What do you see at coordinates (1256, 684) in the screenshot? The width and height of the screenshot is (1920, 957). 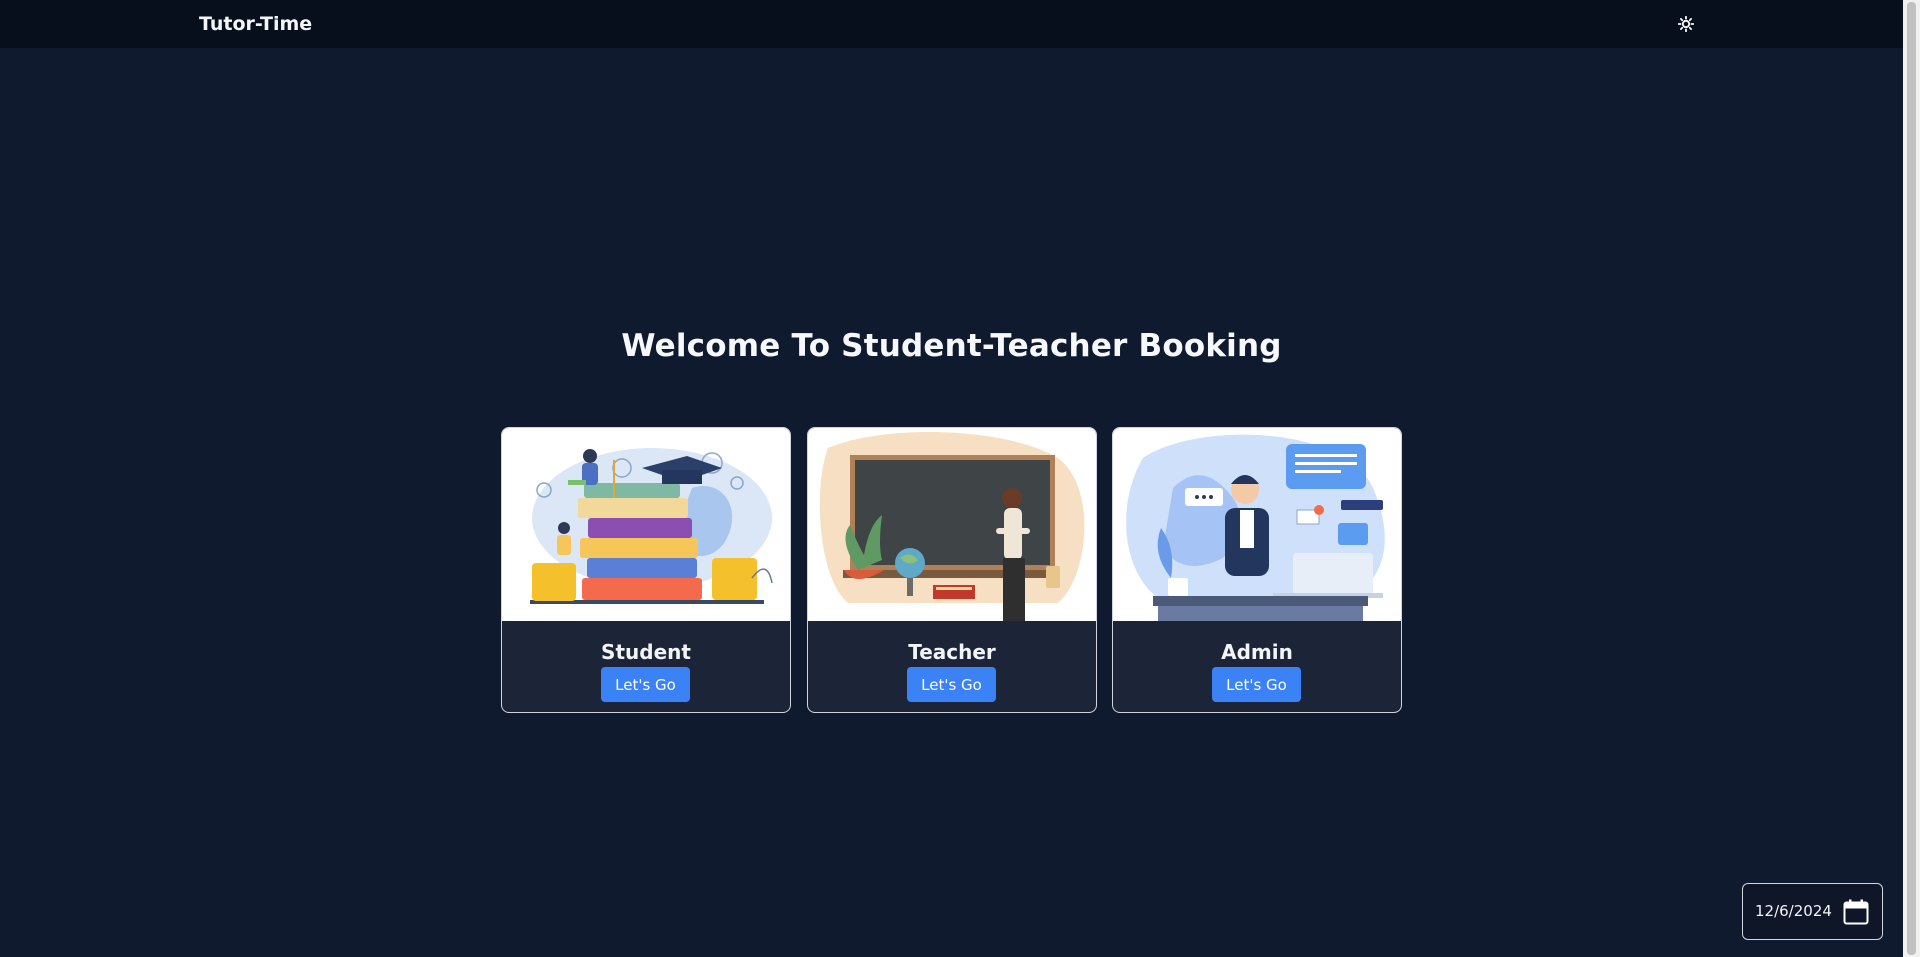 I see `admin-lets-go-button: Let's Go` at bounding box center [1256, 684].